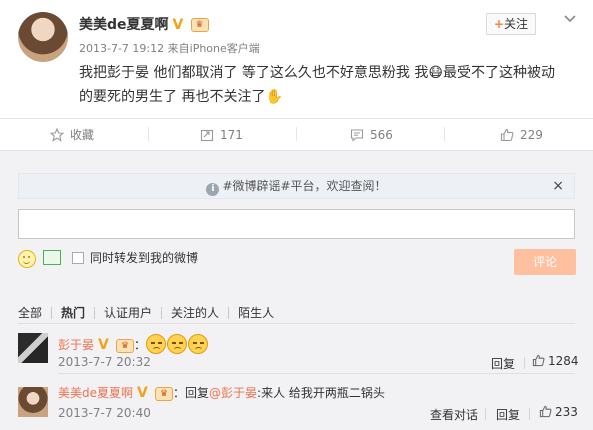 Image resolution: width=593 pixels, height=430 pixels. Describe the element at coordinates (191, 393) in the screenshot. I see `reply-prefix: ：回复` at that location.